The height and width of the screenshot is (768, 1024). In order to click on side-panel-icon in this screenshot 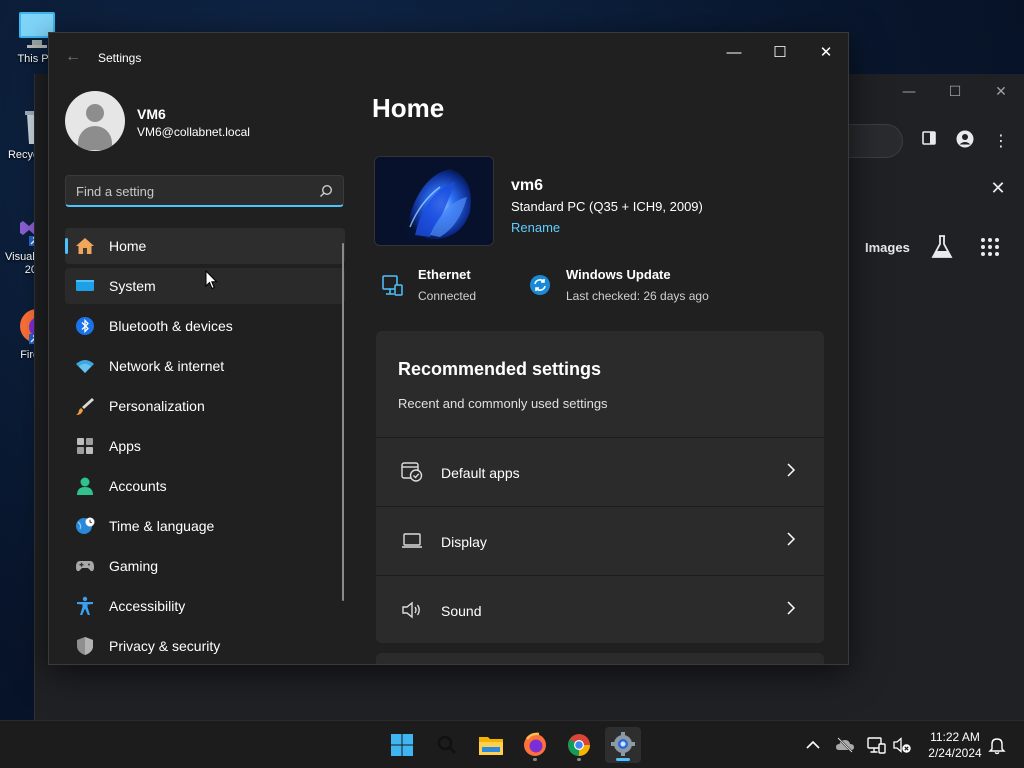, I will do `click(929, 141)`.